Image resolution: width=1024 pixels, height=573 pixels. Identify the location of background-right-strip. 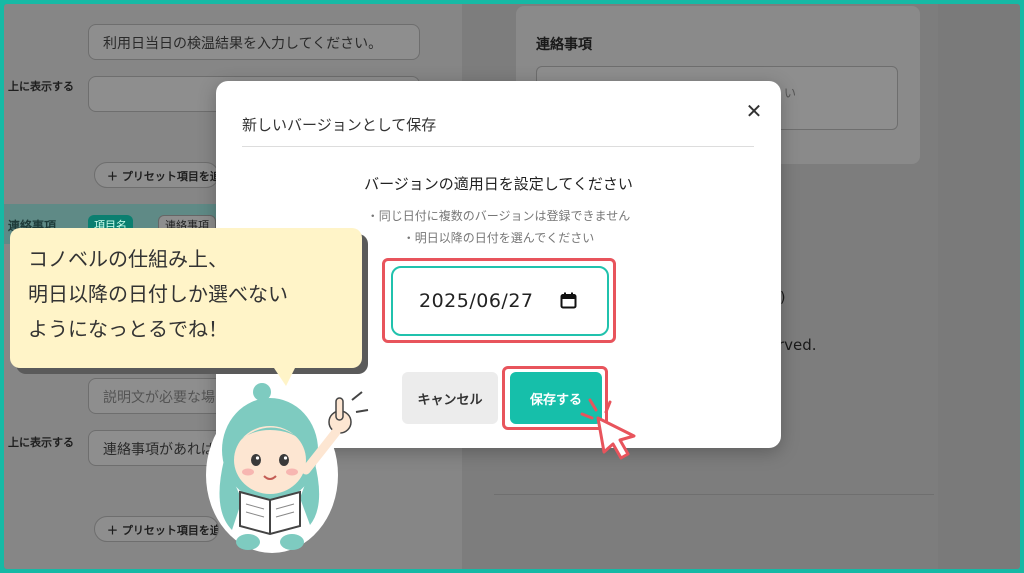
(979, 286).